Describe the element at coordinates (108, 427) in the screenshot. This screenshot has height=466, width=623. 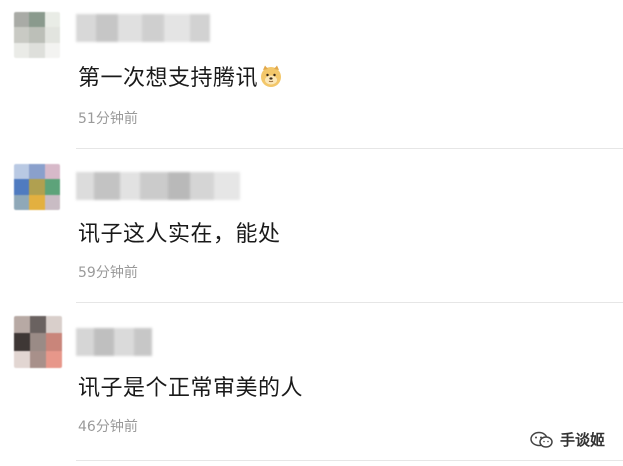
I see `comment-time: 46分钟前` at that location.